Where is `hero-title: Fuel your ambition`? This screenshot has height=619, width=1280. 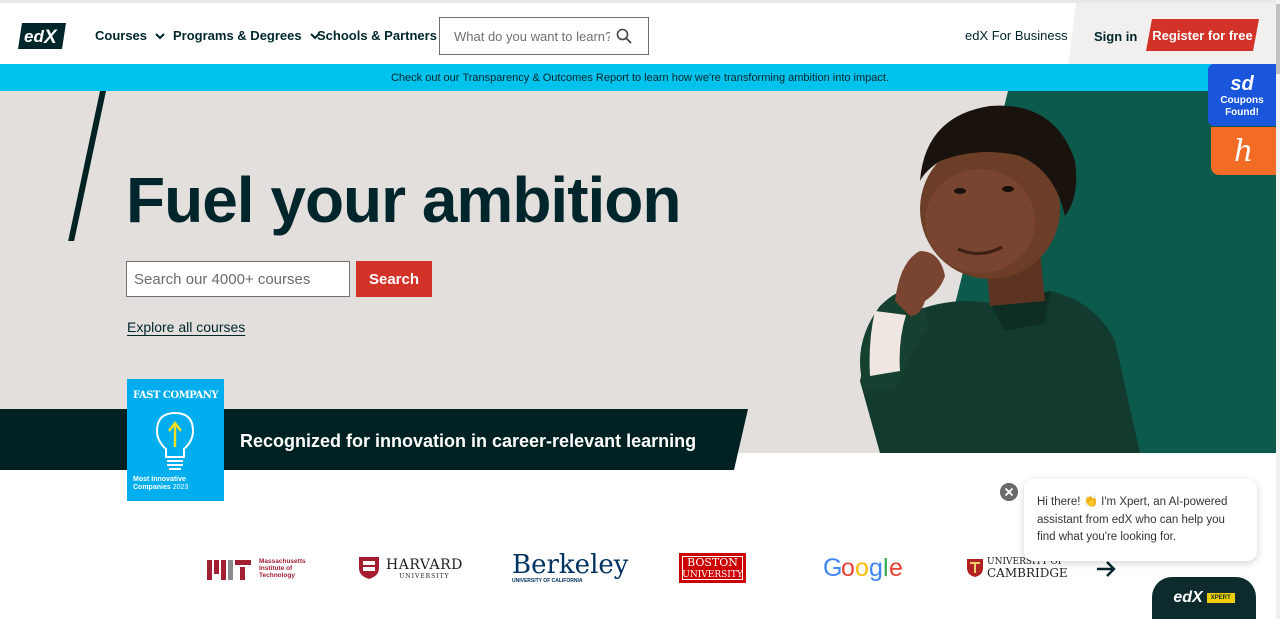 hero-title: Fuel your ambition is located at coordinates (403, 200).